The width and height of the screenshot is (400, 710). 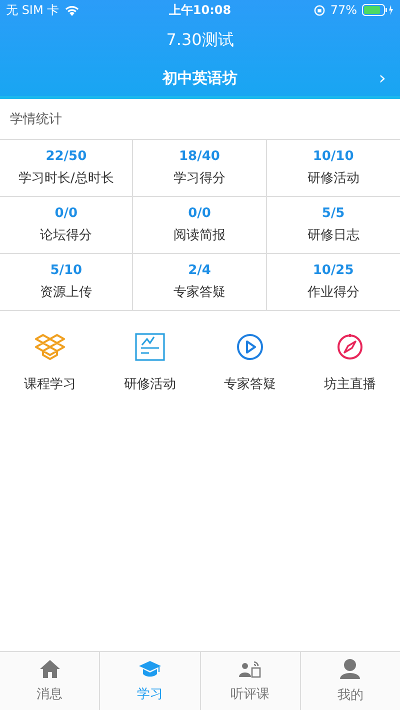 What do you see at coordinates (33, 10) in the screenshot?
I see `carrier-text: 无 SIM 卡` at bounding box center [33, 10].